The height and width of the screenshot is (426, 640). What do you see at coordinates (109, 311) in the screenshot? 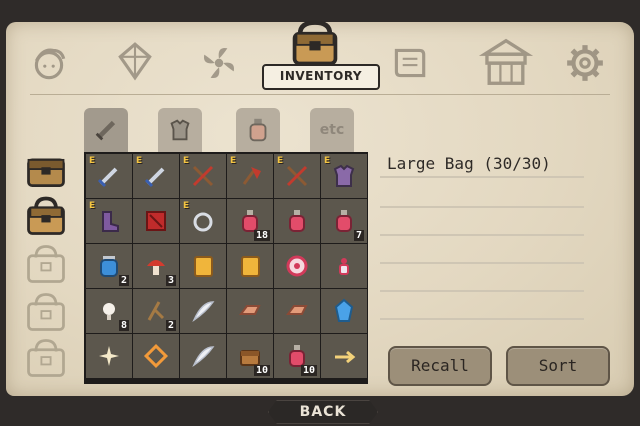
I see `inventory-slot: 8` at bounding box center [109, 311].